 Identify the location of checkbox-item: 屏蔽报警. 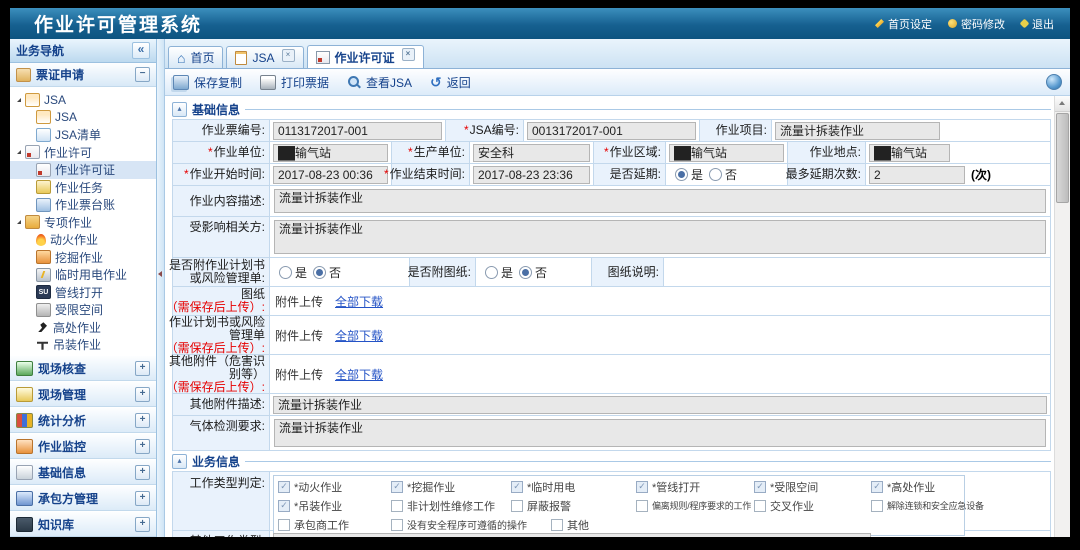
(573, 505).